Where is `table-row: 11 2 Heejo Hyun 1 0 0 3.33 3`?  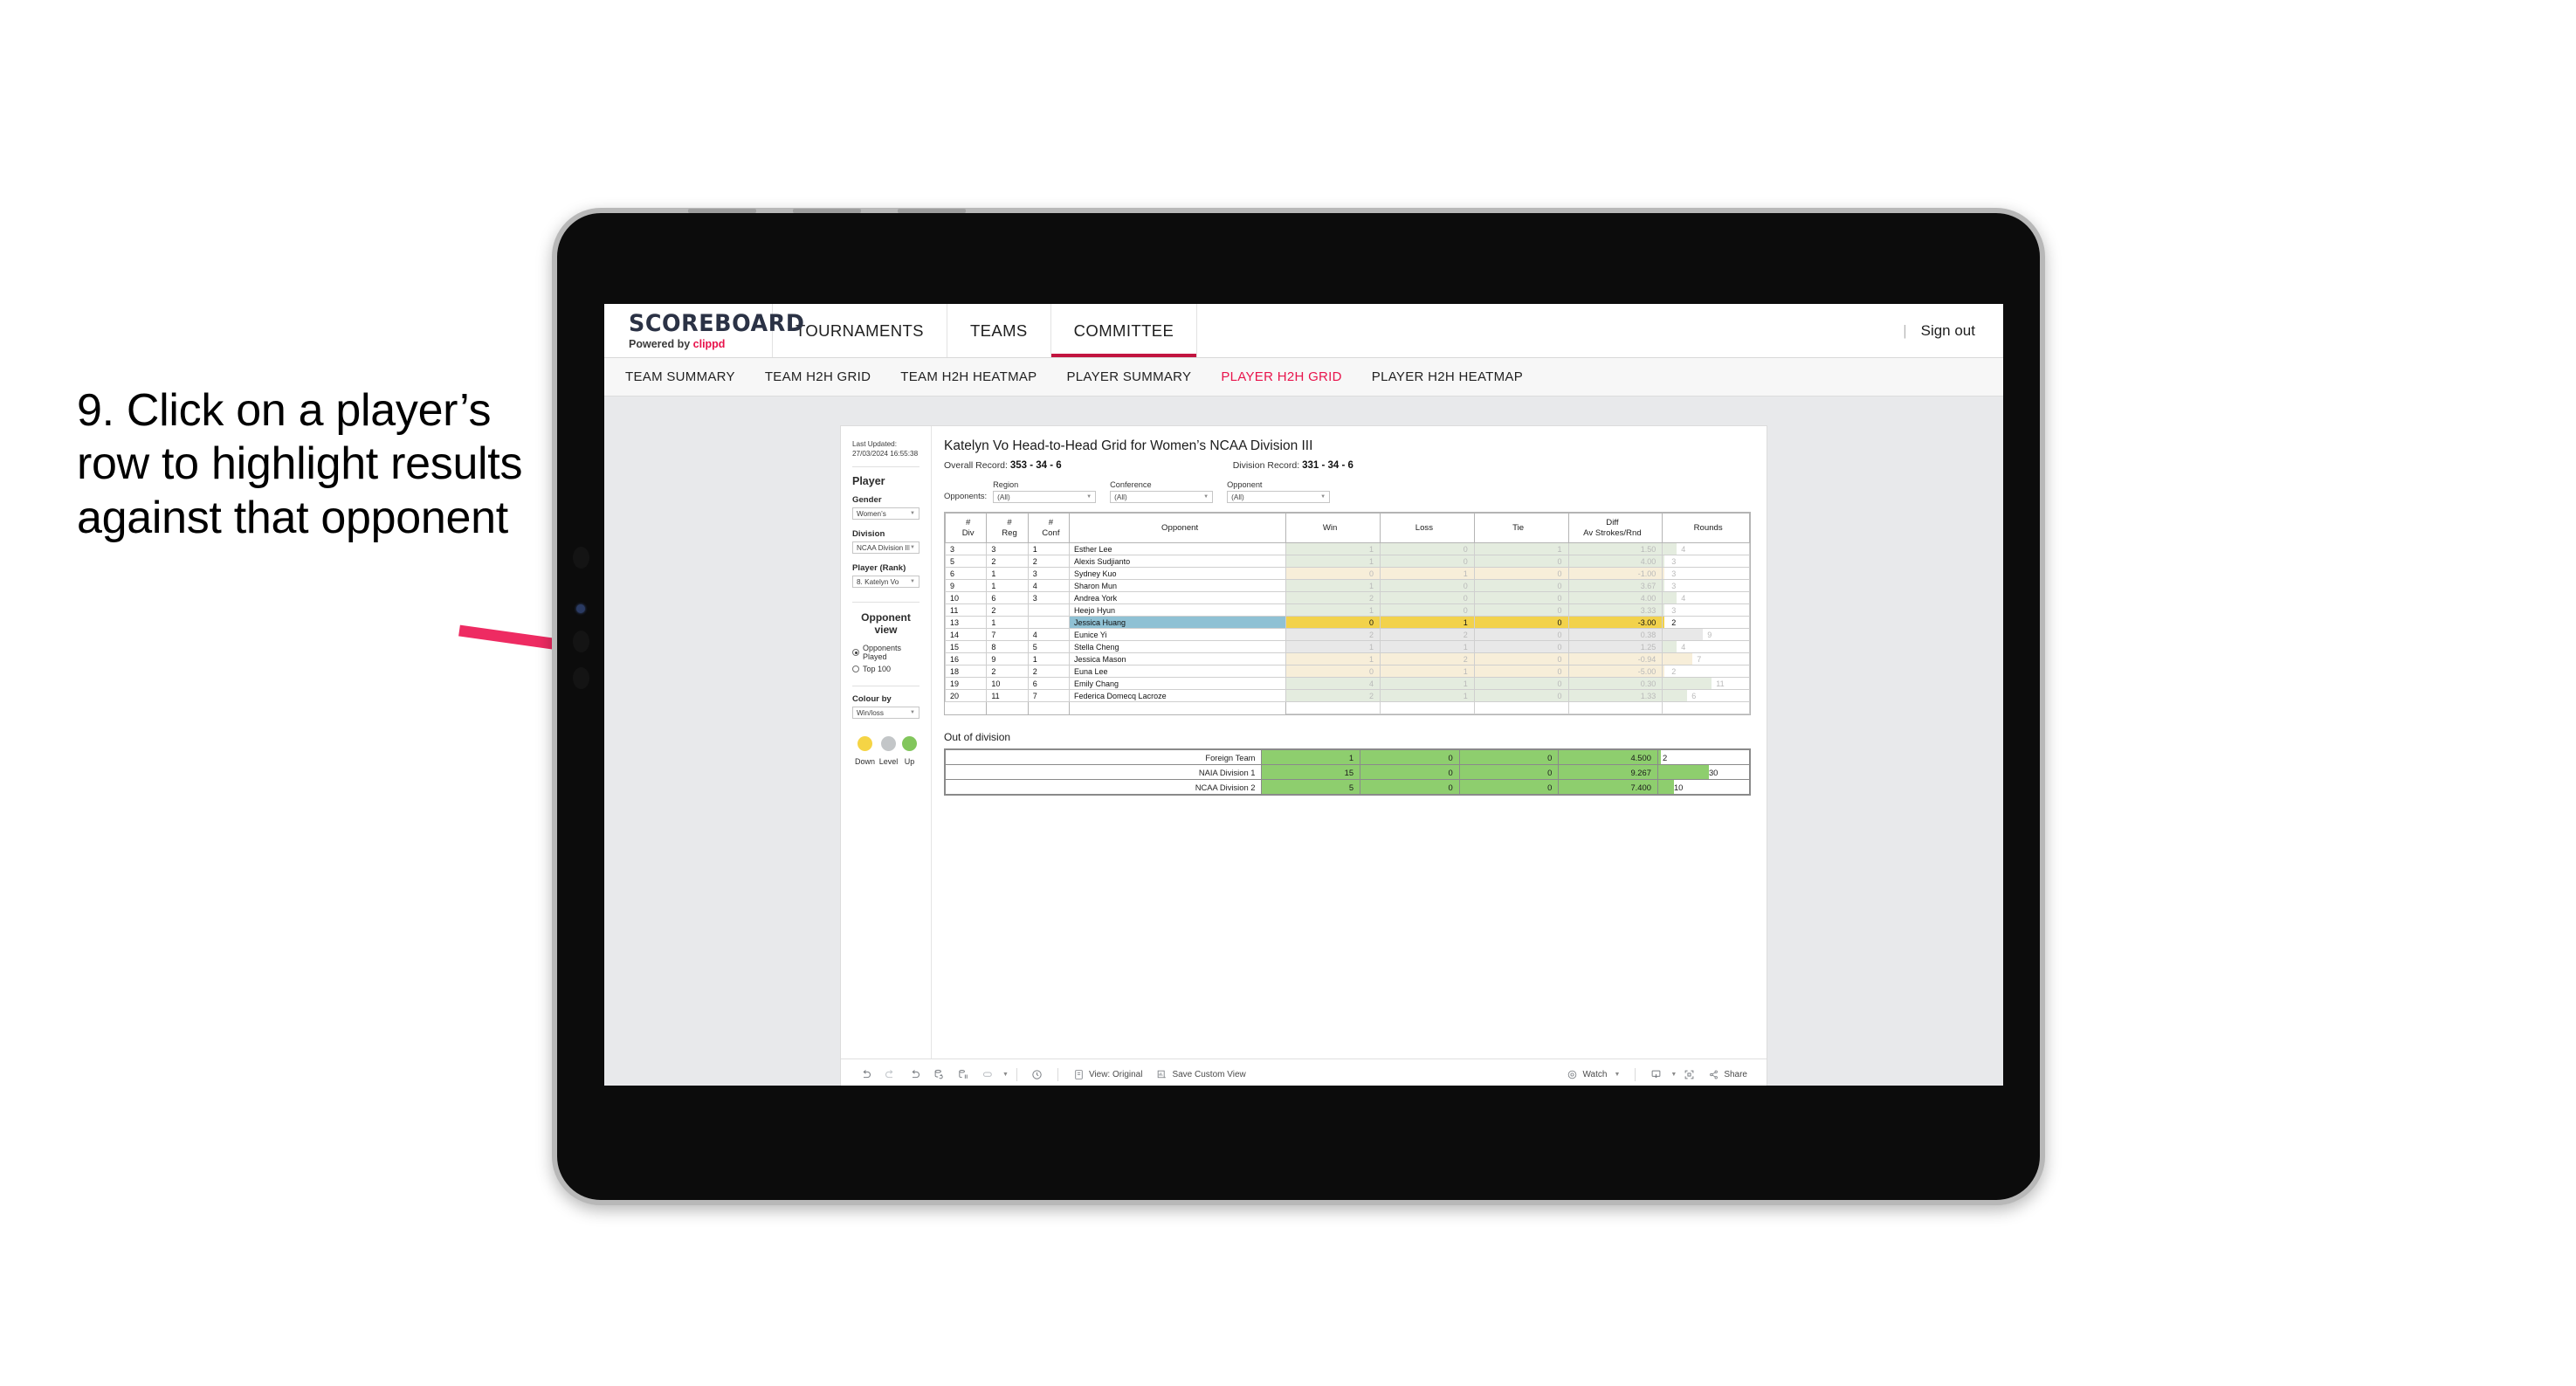
table-row: 11 2 Heejo Hyun 1 0 0 3.33 3 is located at coordinates (1347, 610).